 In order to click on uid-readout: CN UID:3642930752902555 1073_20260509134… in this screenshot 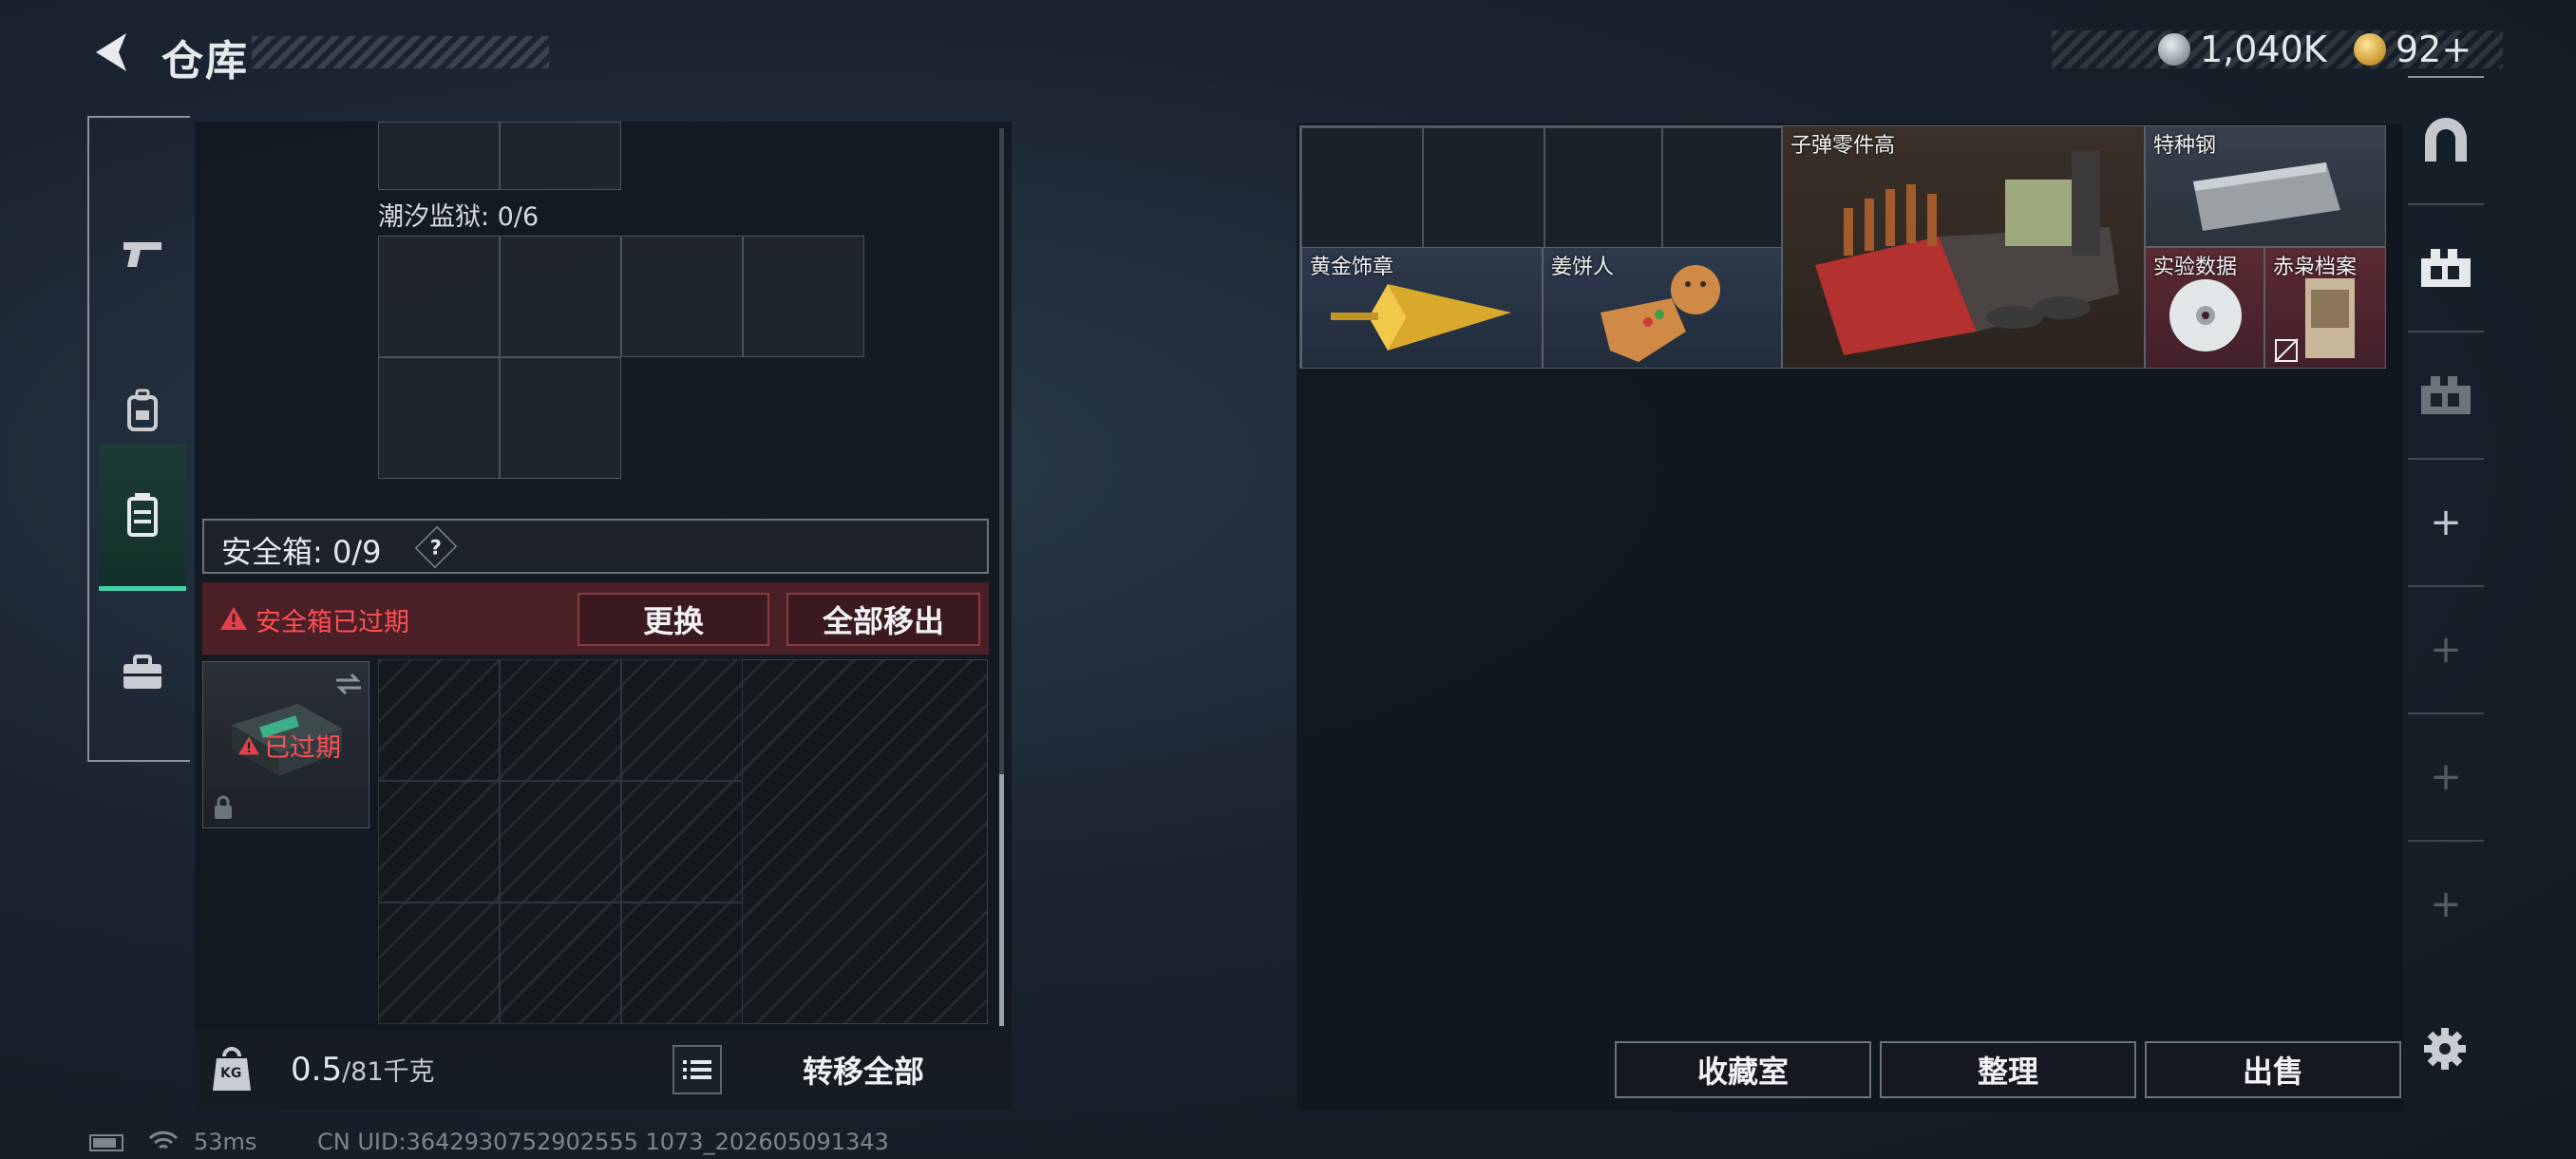, I will do `click(603, 1142)`.